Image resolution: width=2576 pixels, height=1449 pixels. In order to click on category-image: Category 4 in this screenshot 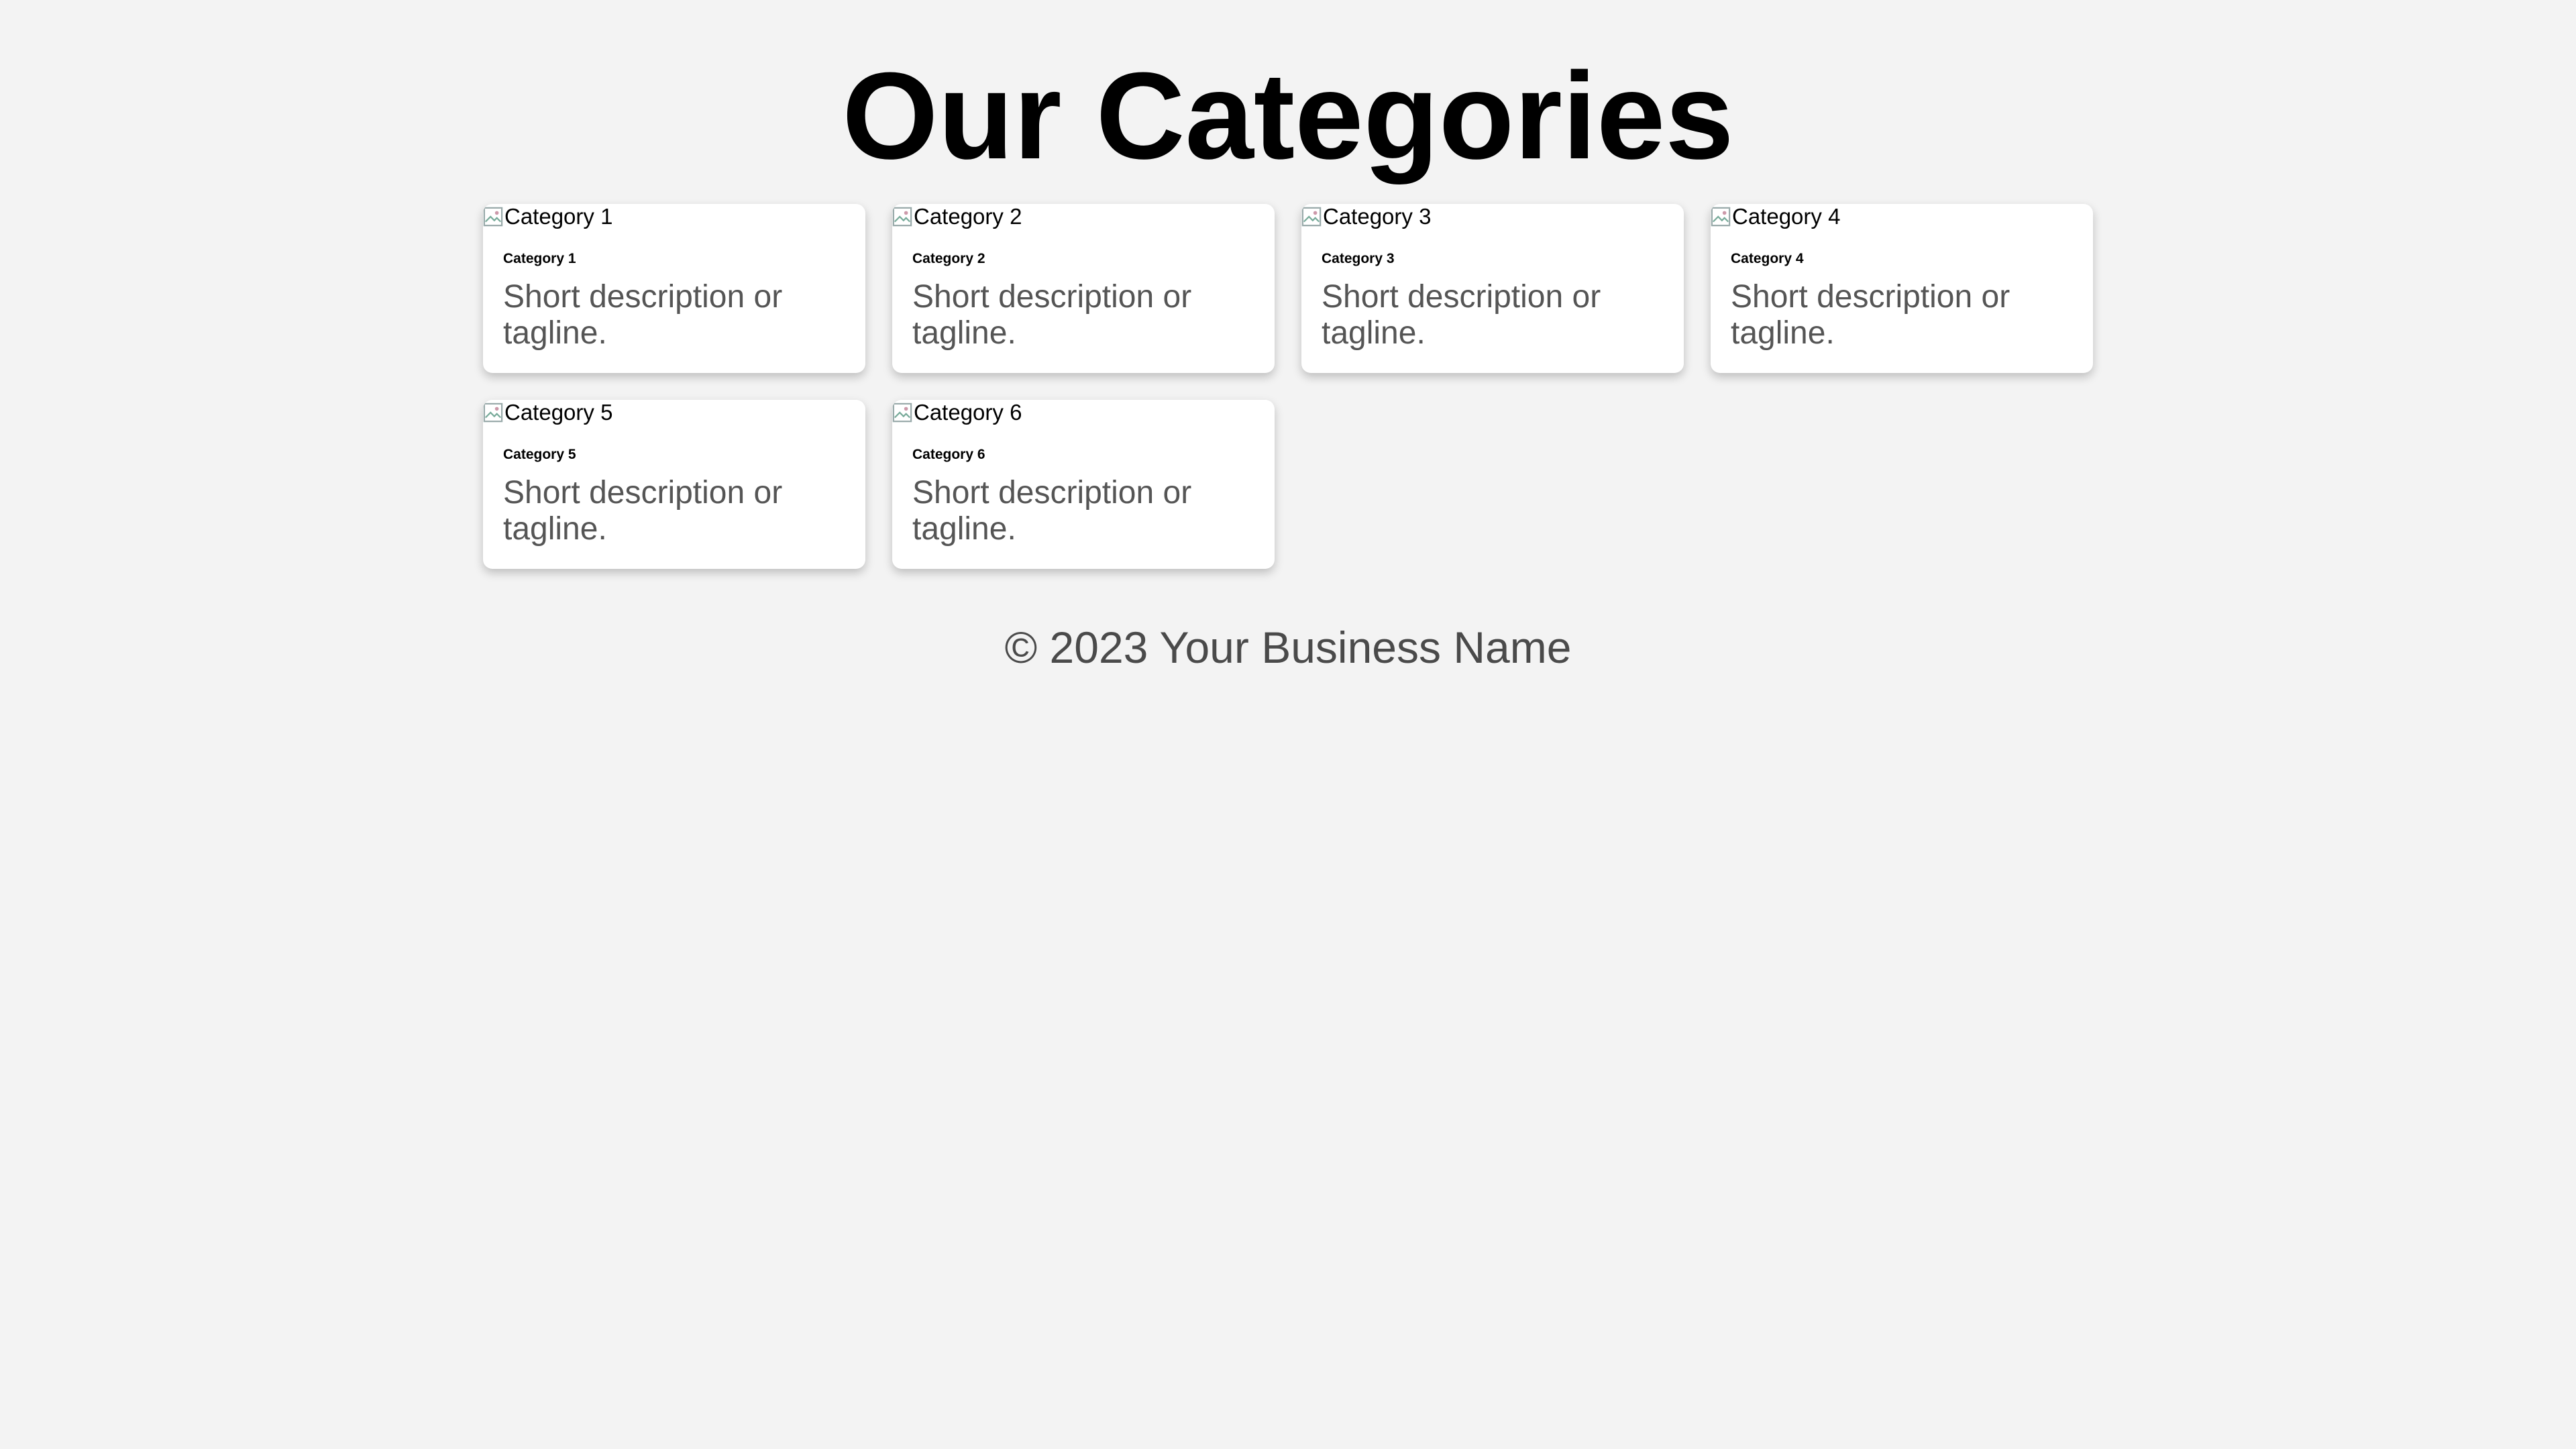, I will do `click(1775, 216)`.